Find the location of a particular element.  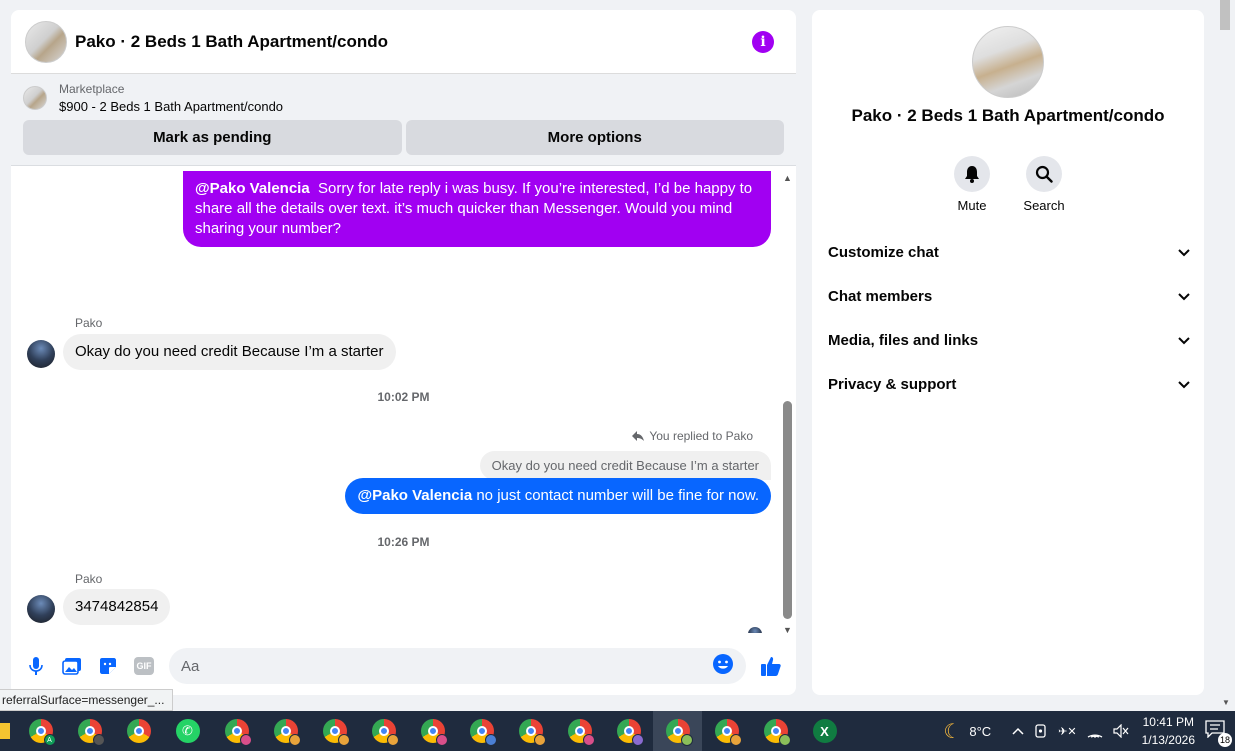

notification-count: 18 is located at coordinates (1225, 740).